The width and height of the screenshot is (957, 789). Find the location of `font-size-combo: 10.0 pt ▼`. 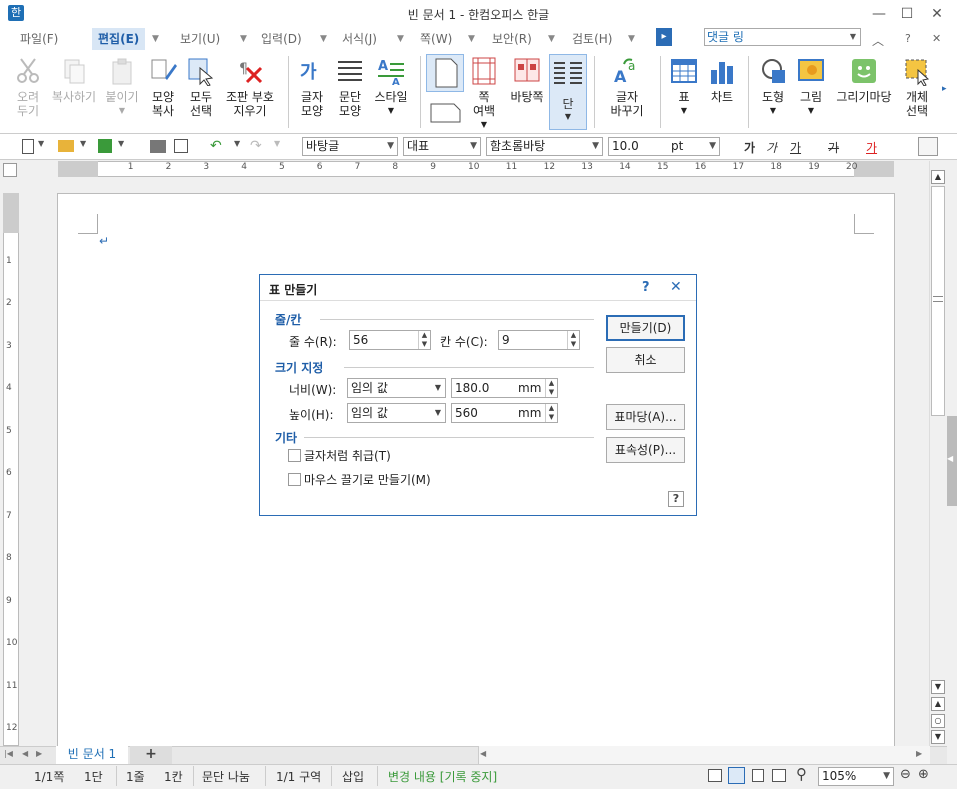

font-size-combo: 10.0 pt ▼ is located at coordinates (664, 146).